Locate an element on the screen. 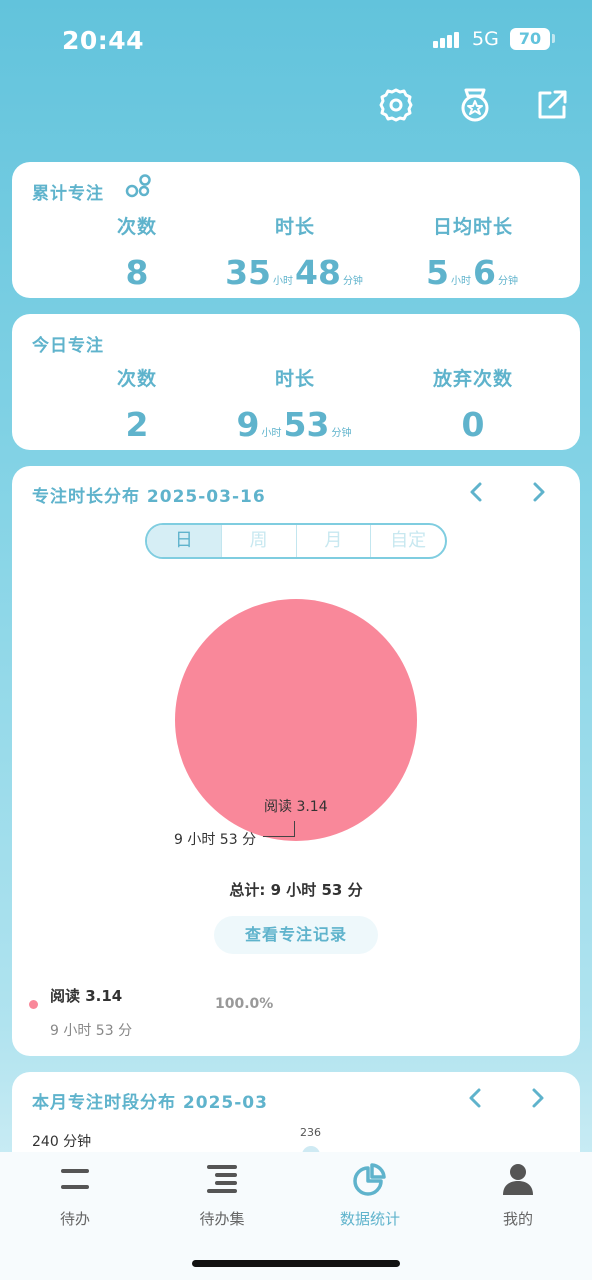 The image size is (592, 1280). settings-icon is located at coordinates (396, 105).